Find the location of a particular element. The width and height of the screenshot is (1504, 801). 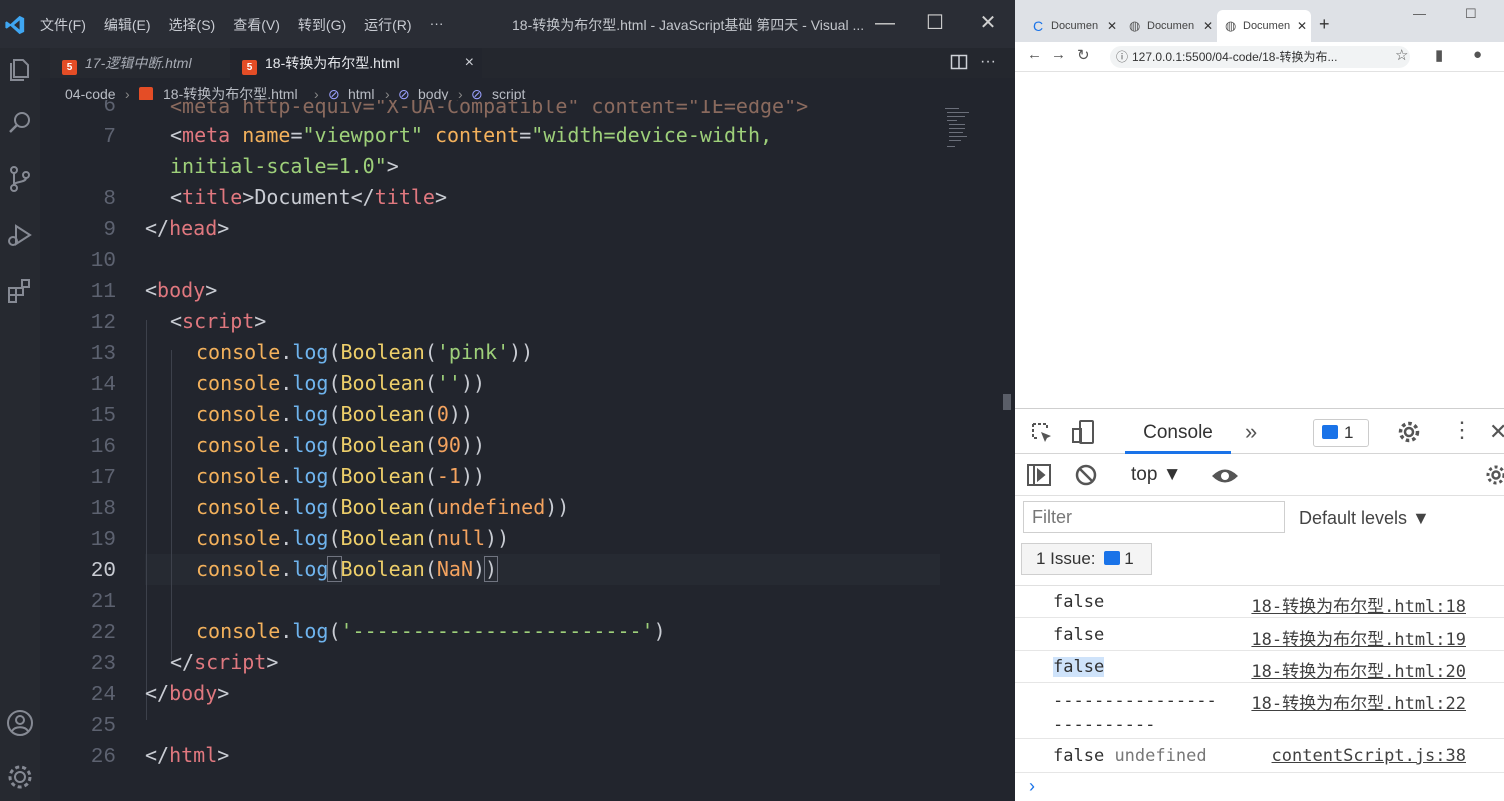

source-link: 18-转换为布尔型.html:19 is located at coordinates (1358, 637).